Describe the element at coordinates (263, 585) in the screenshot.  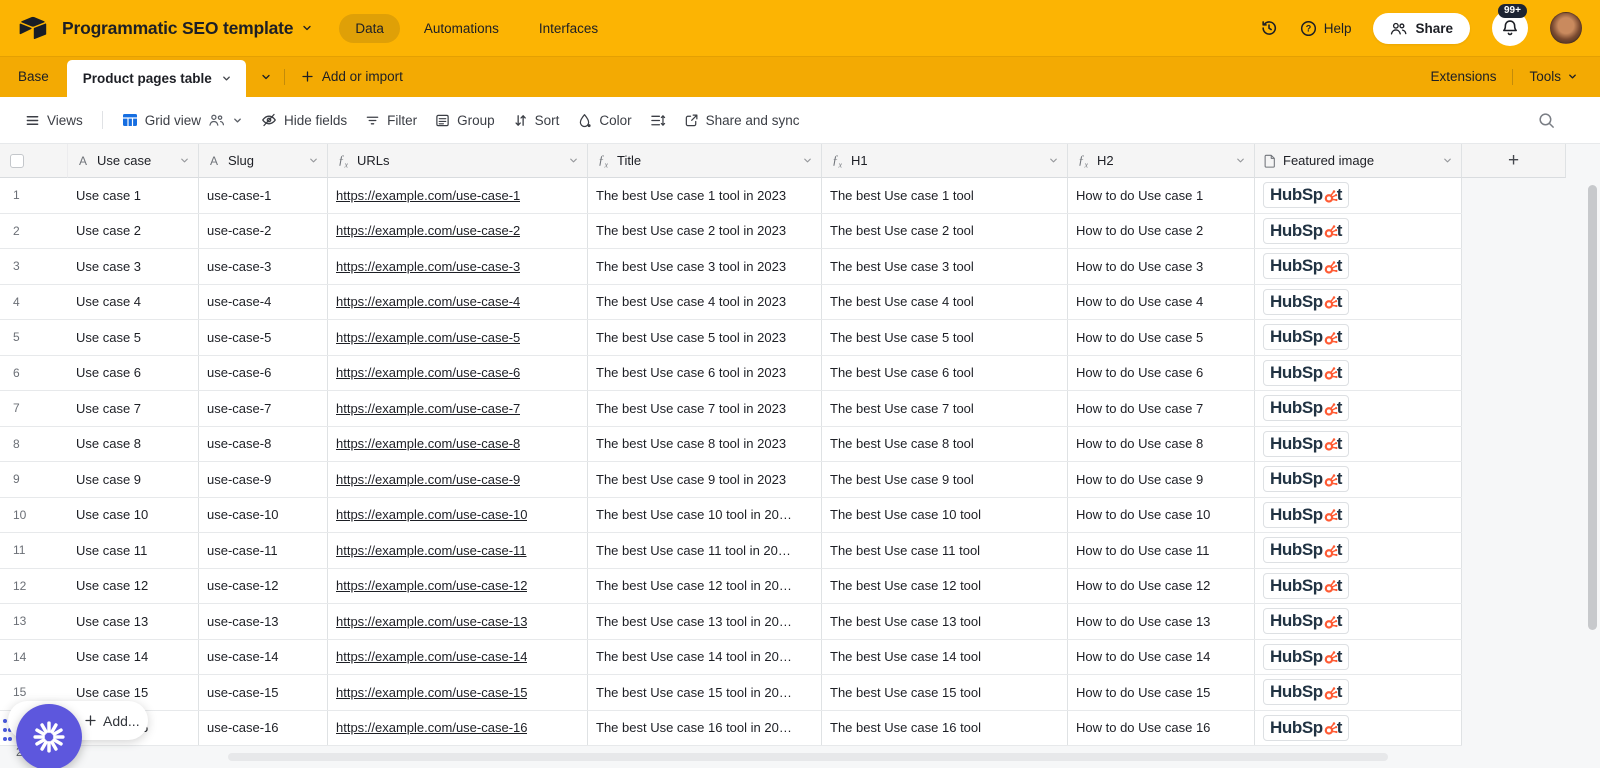
I see `slug-cell: use-case-12` at that location.